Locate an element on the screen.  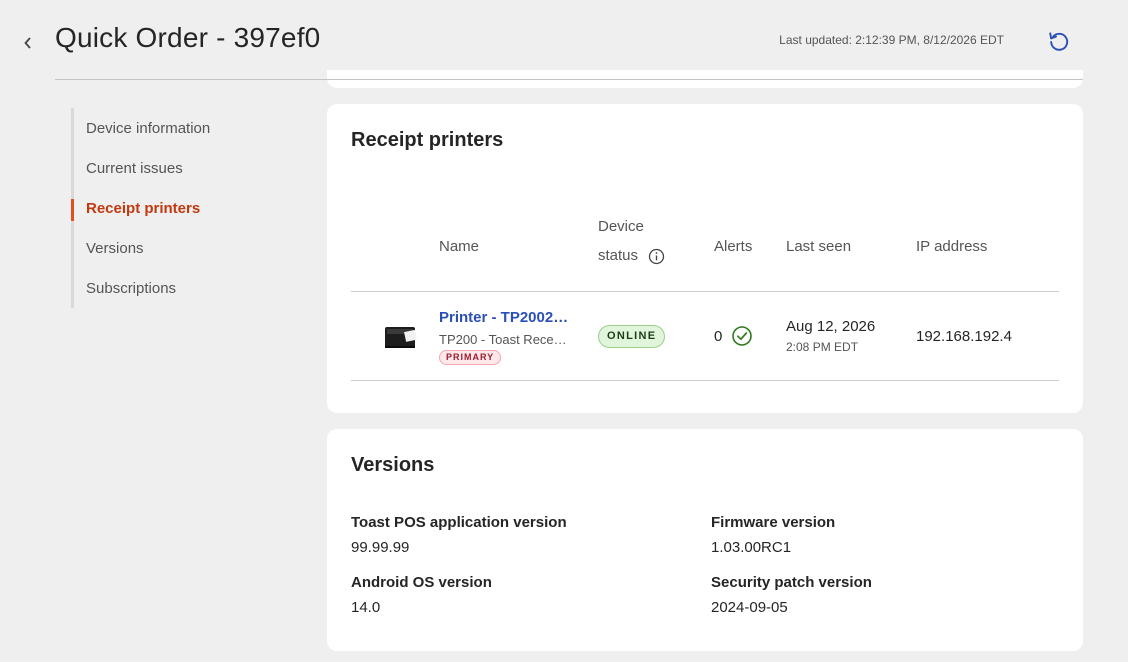
receipt-printers-title: Receipt printers is located at coordinates (427, 140).